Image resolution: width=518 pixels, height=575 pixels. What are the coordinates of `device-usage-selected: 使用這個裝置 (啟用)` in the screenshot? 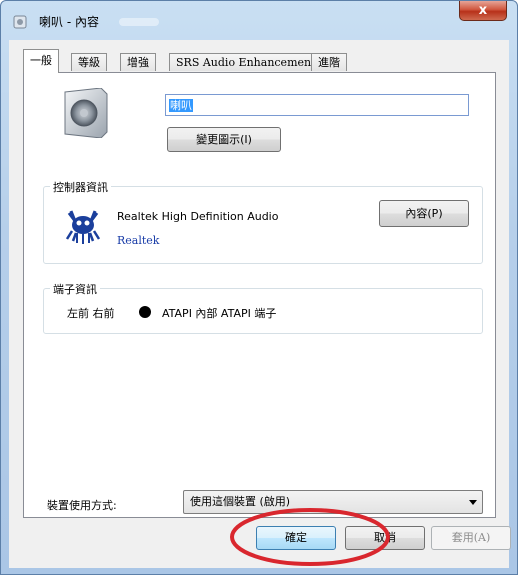 It's located at (240, 501).